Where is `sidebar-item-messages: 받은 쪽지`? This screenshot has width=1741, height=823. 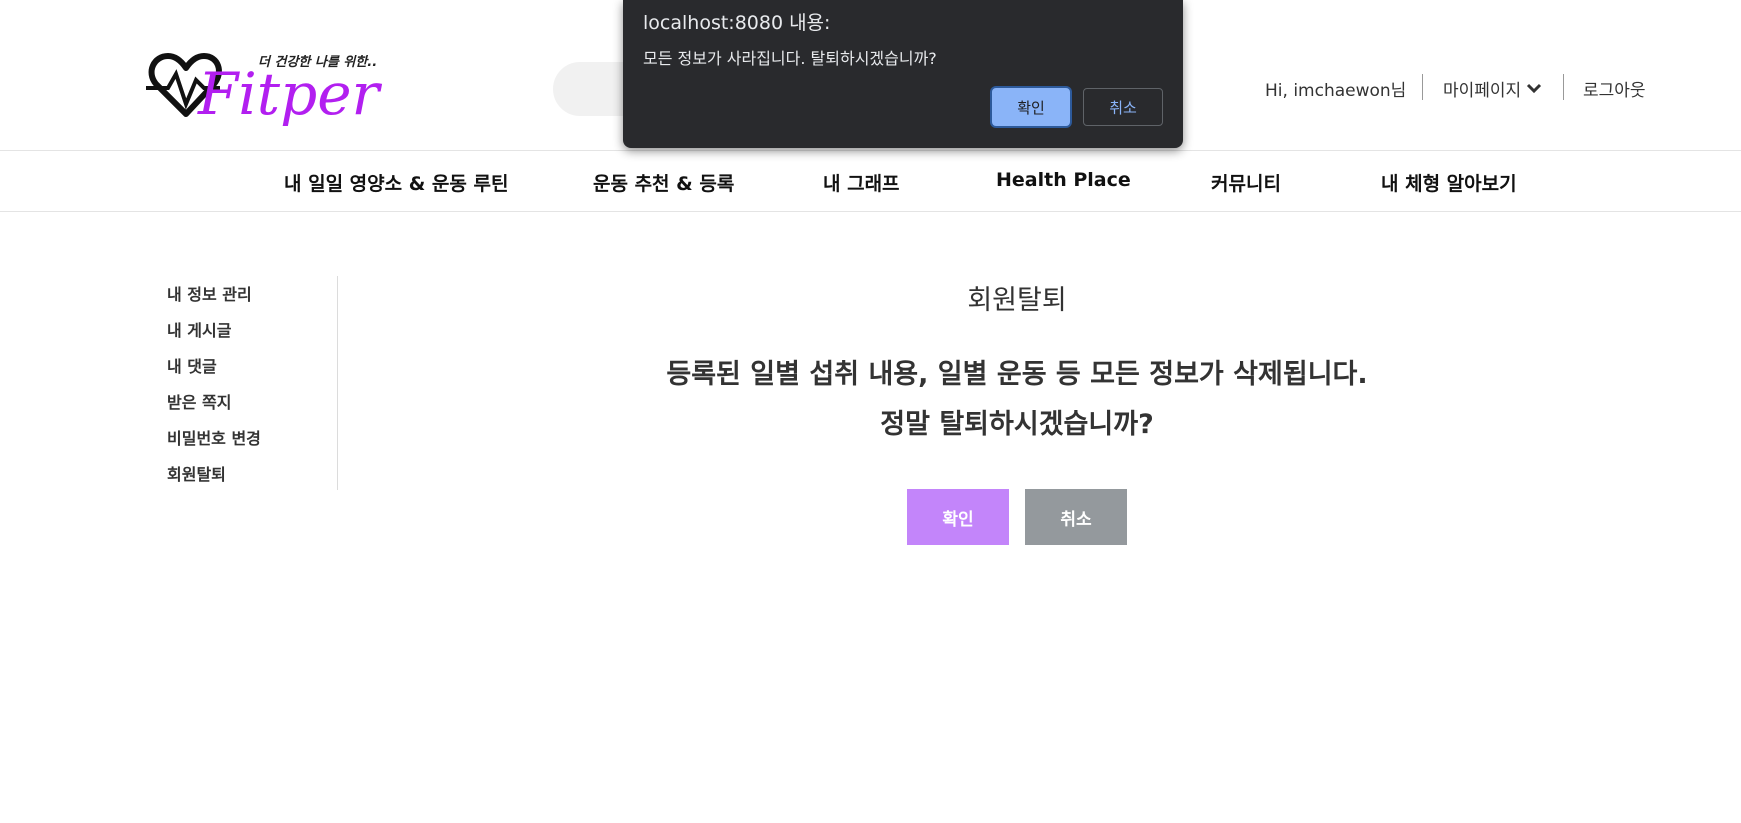 sidebar-item-messages: 받은 쪽지 is located at coordinates (199, 401).